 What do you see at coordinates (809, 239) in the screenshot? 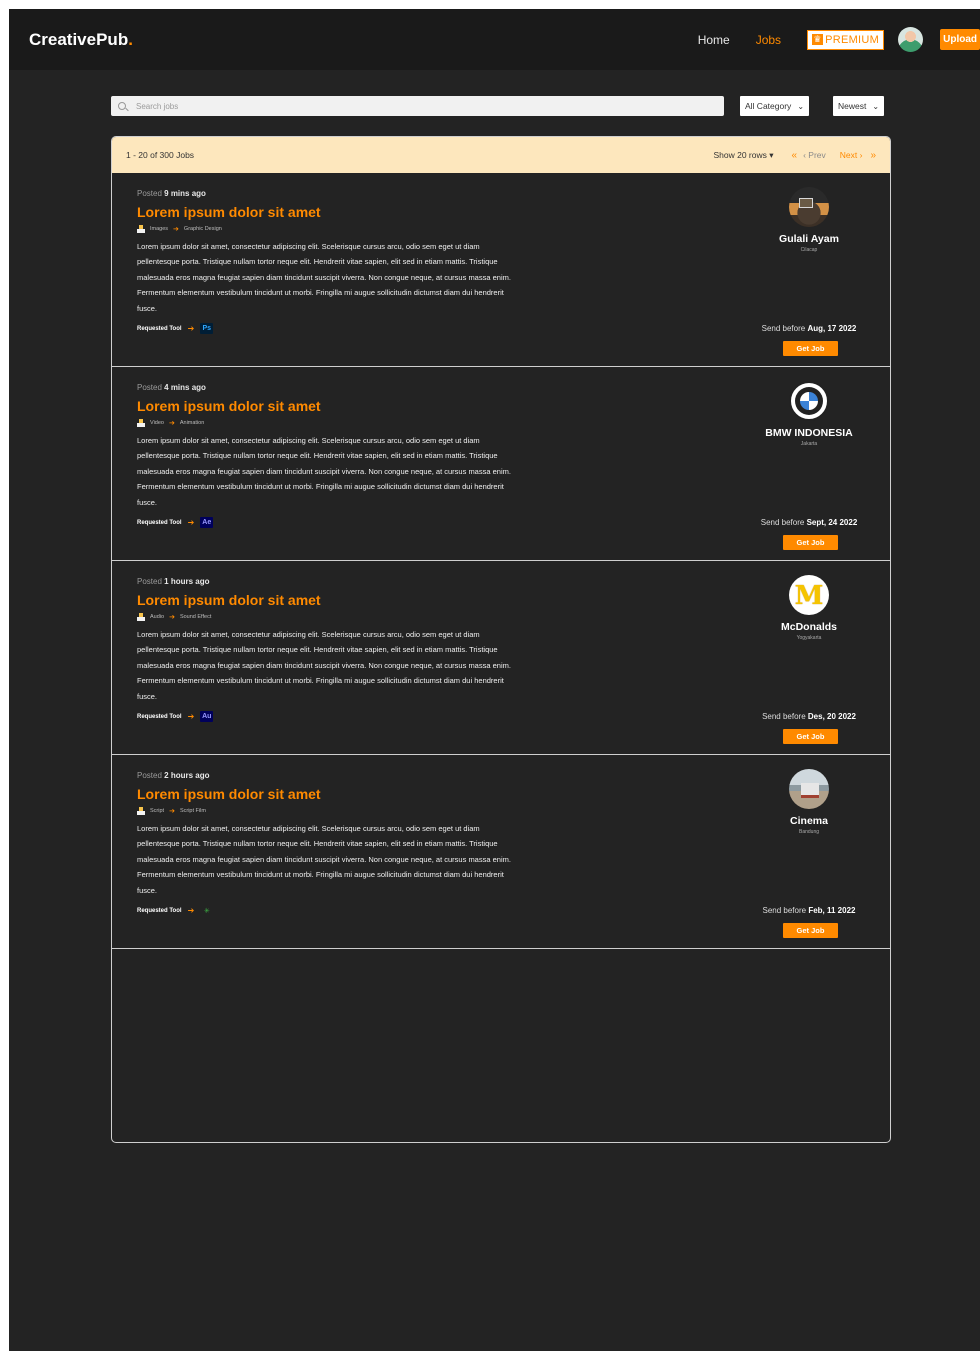
I see `company-name: Gulali Ayam` at bounding box center [809, 239].